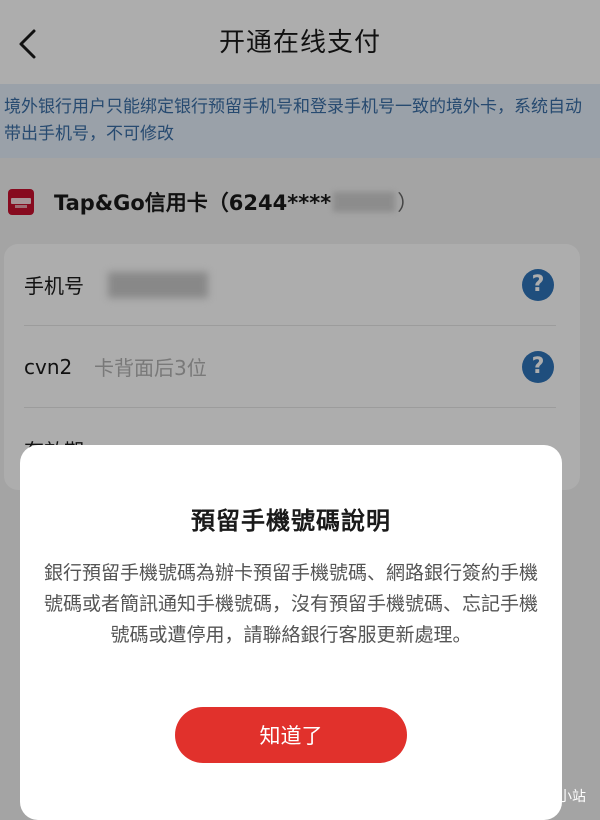  What do you see at coordinates (291, 521) in the screenshot?
I see `dialog-title: 預留手機號碼說明` at bounding box center [291, 521].